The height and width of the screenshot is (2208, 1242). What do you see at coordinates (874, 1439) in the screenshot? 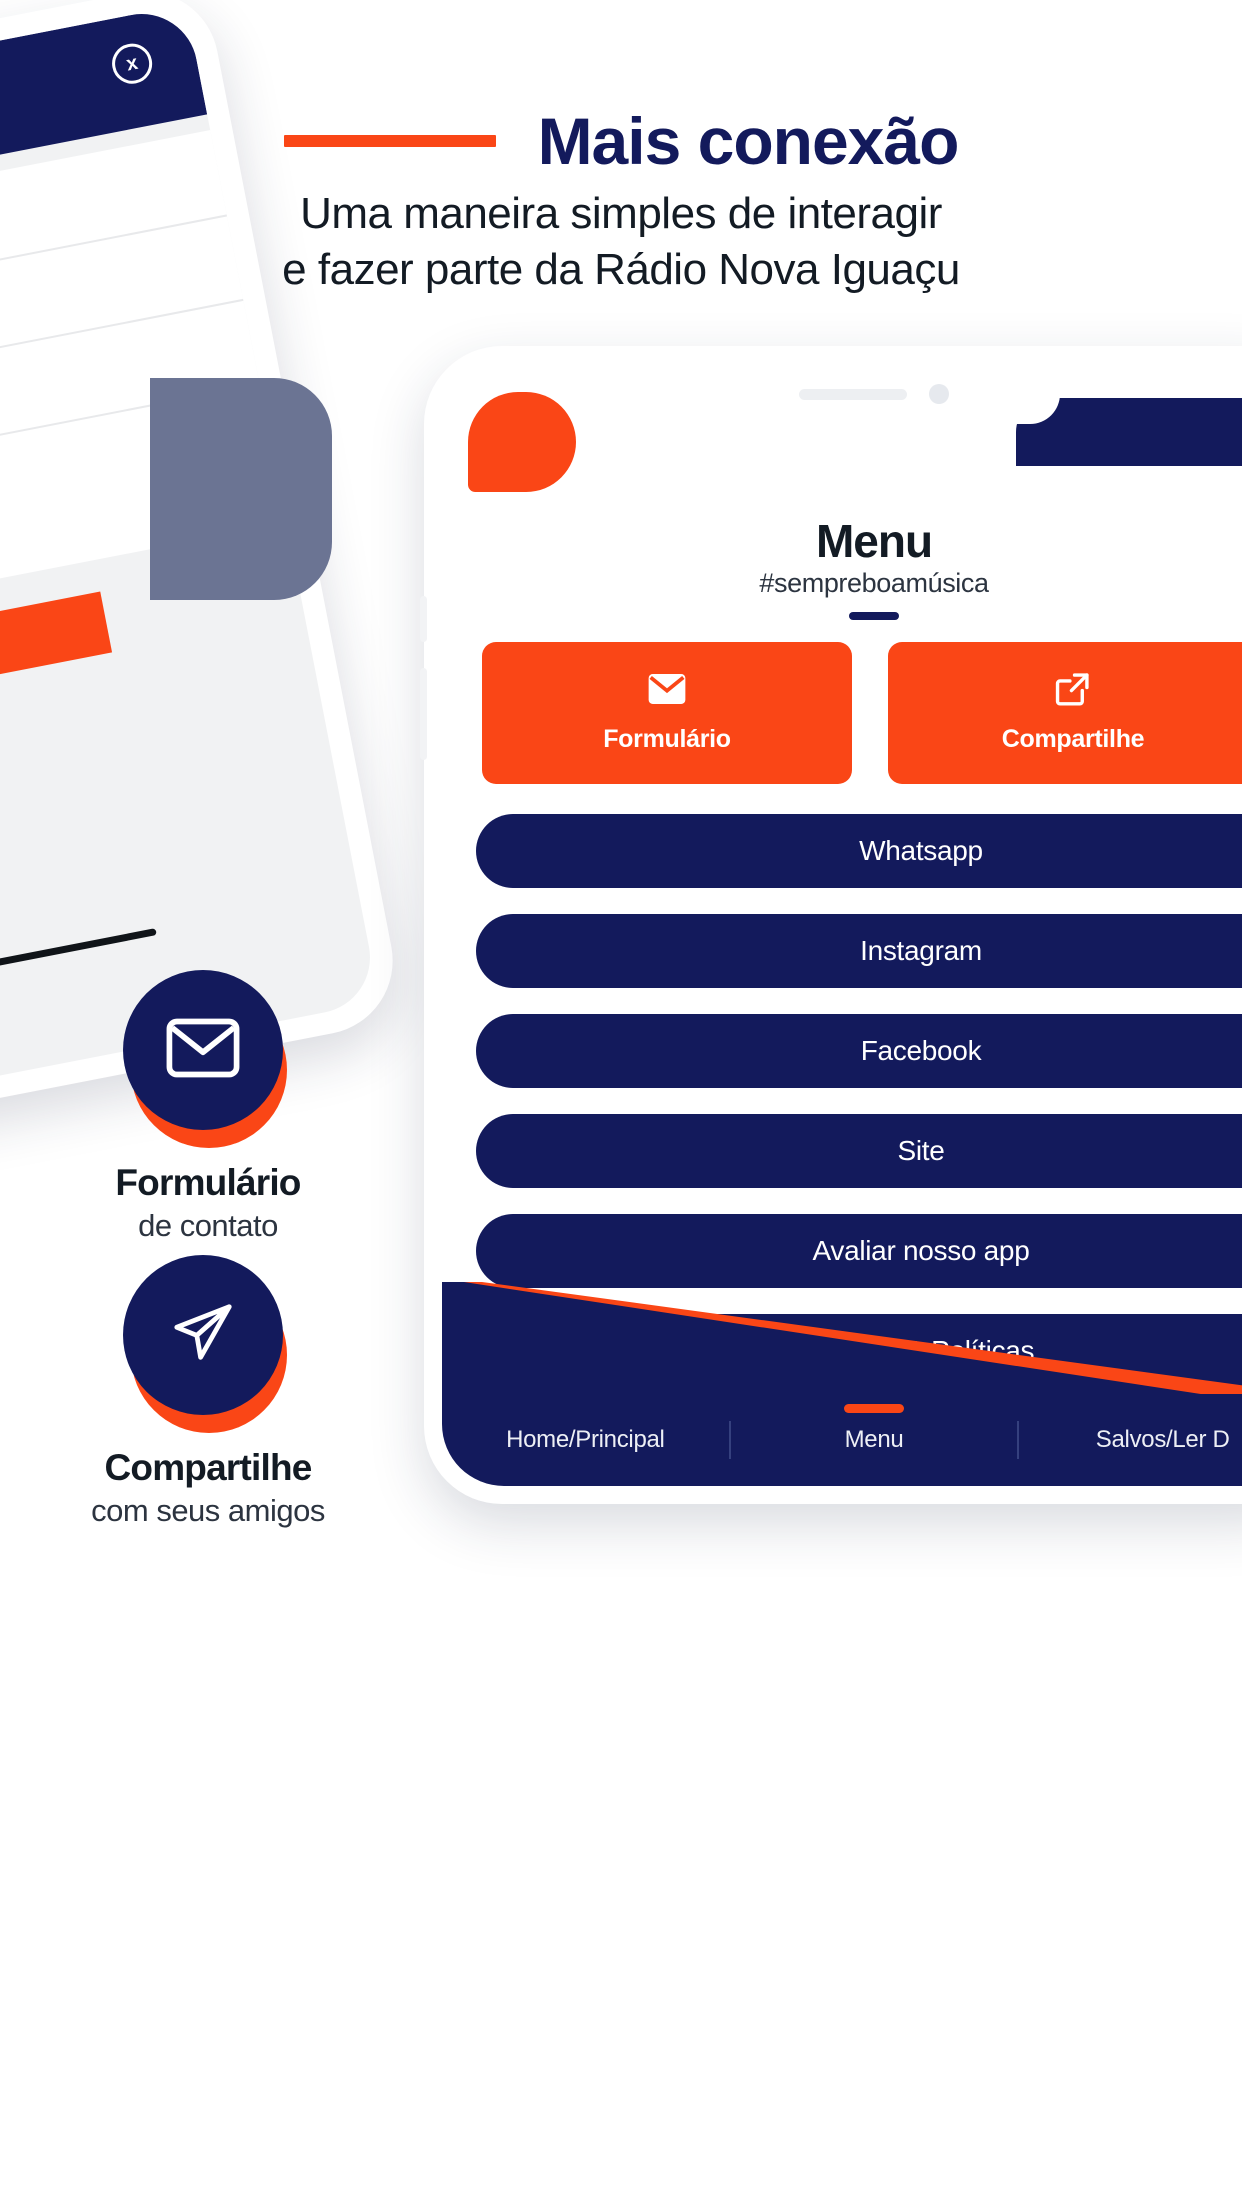
I see `nav-label: Menu` at bounding box center [874, 1439].